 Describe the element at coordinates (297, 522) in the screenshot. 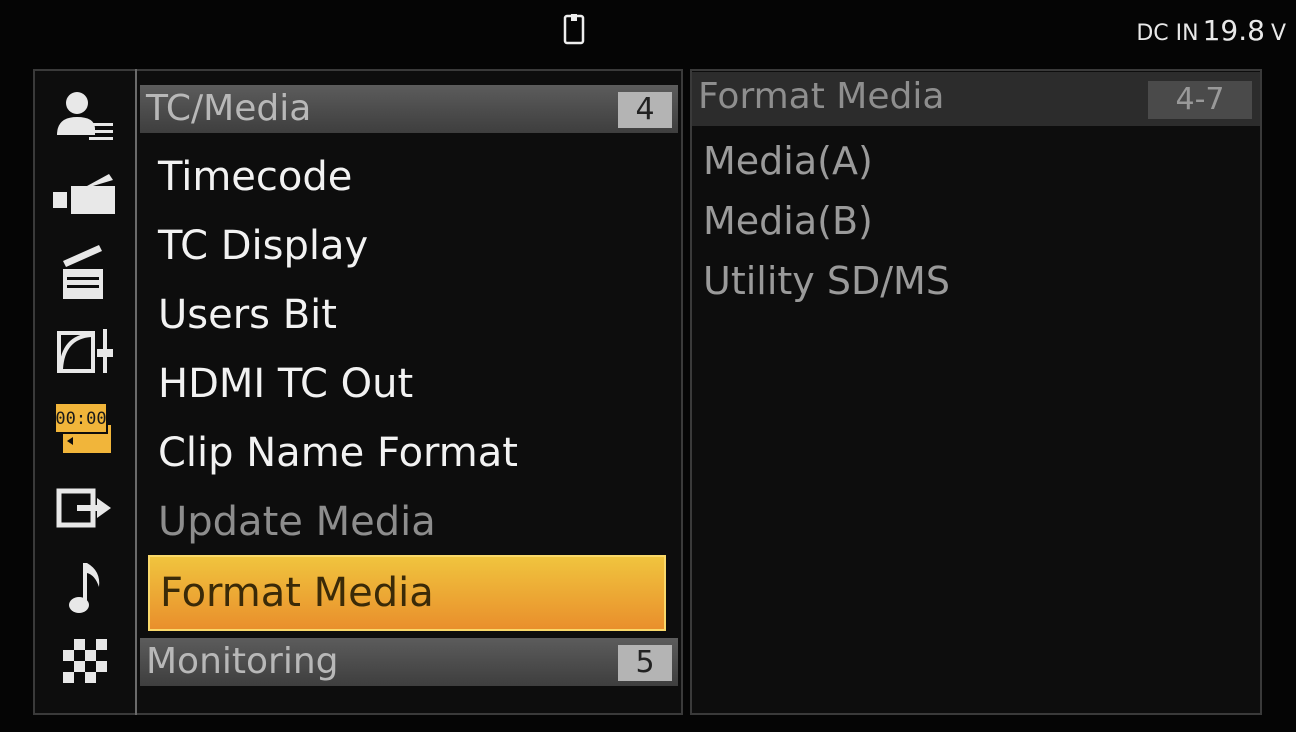

I see `menu-item-update-media: Update Media` at that location.